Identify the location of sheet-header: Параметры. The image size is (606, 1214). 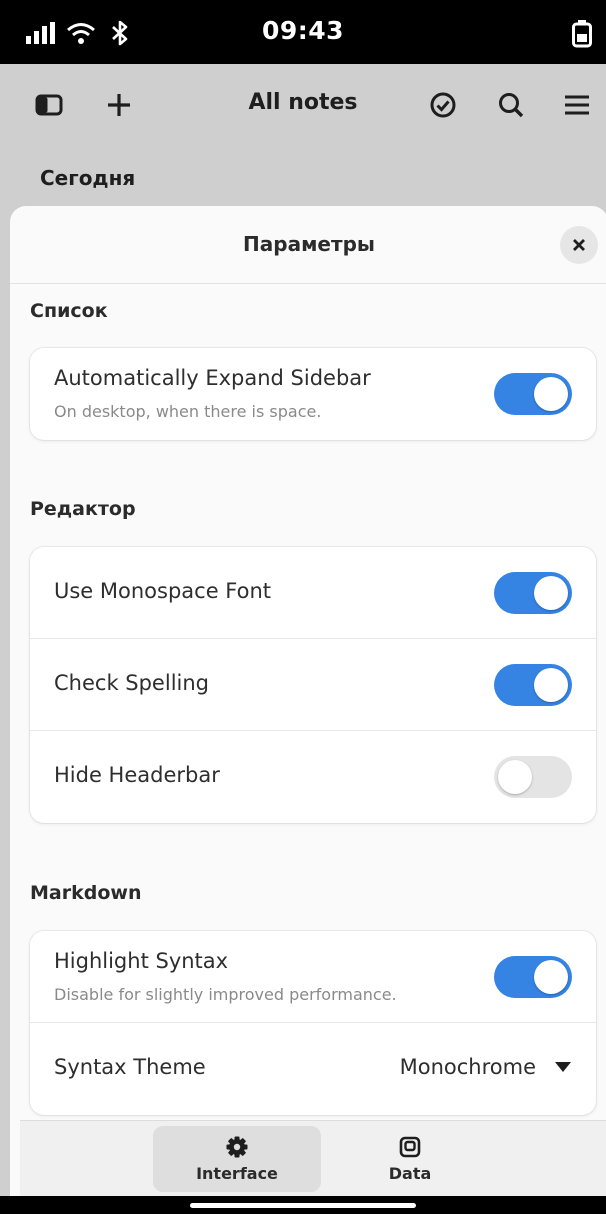
(308, 245).